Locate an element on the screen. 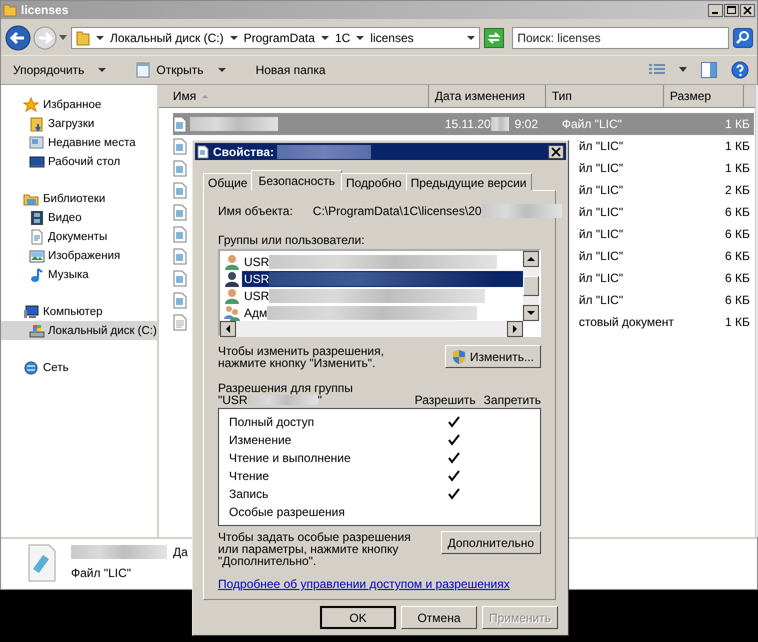  hint-text: Чтобы задать особые разрешения или параметры, нажмите кнопку "Дополнительно". is located at coordinates (315, 549).